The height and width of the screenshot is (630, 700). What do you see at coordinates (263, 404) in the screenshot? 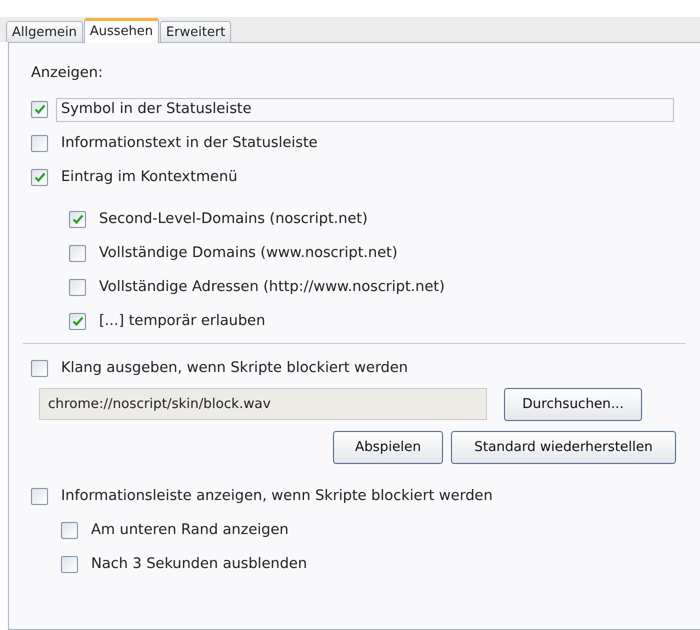
I see `file-path-field: chrome://noscript/skin/block.wav` at bounding box center [263, 404].